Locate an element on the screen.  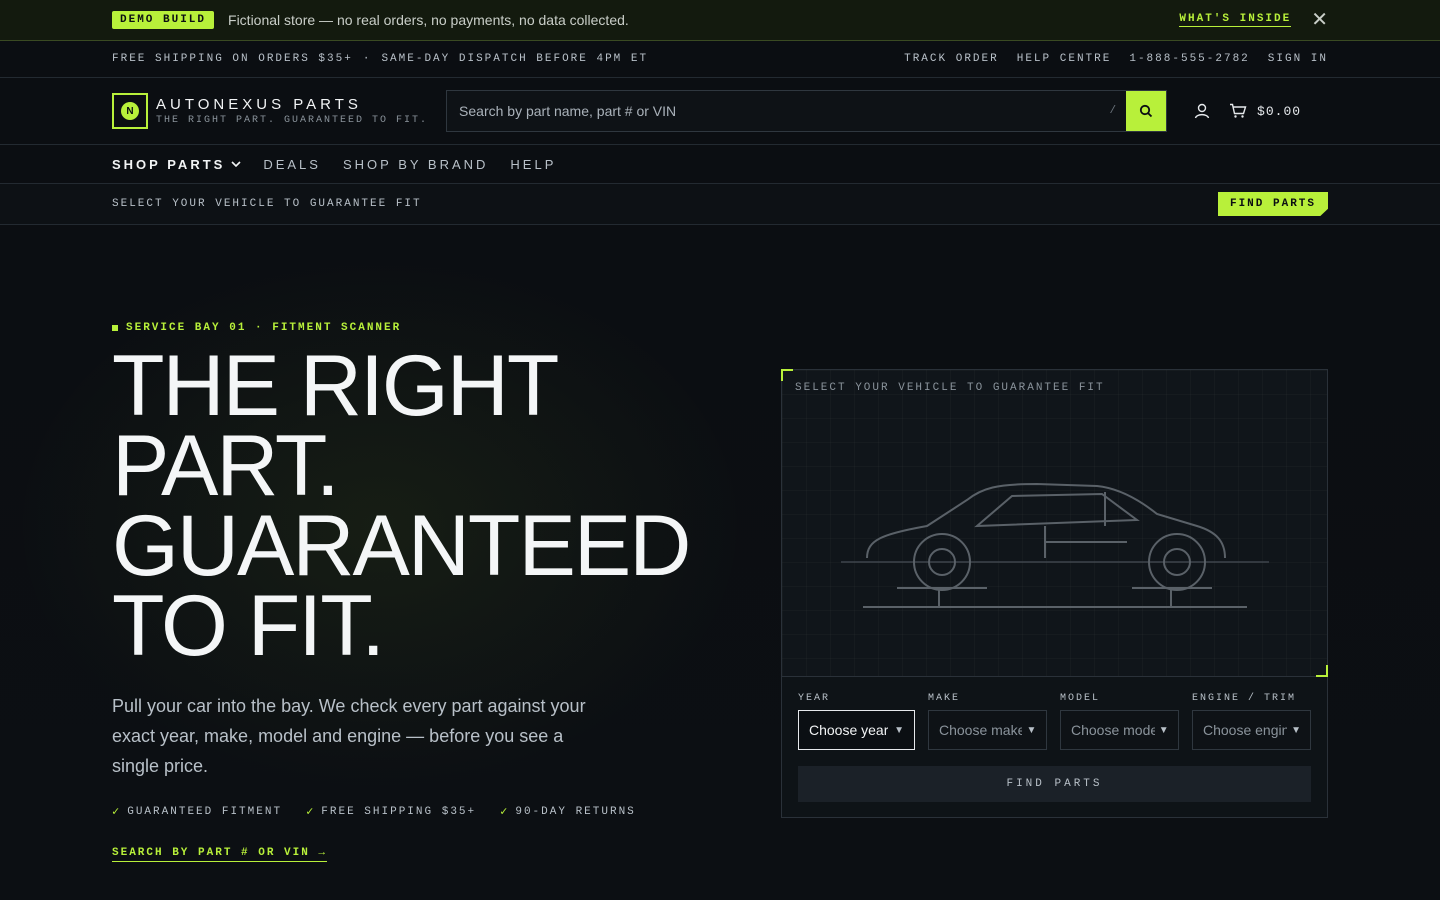
engine-field: ENGINE / TRIM Choose engine ▼ is located at coordinates (1251, 721).